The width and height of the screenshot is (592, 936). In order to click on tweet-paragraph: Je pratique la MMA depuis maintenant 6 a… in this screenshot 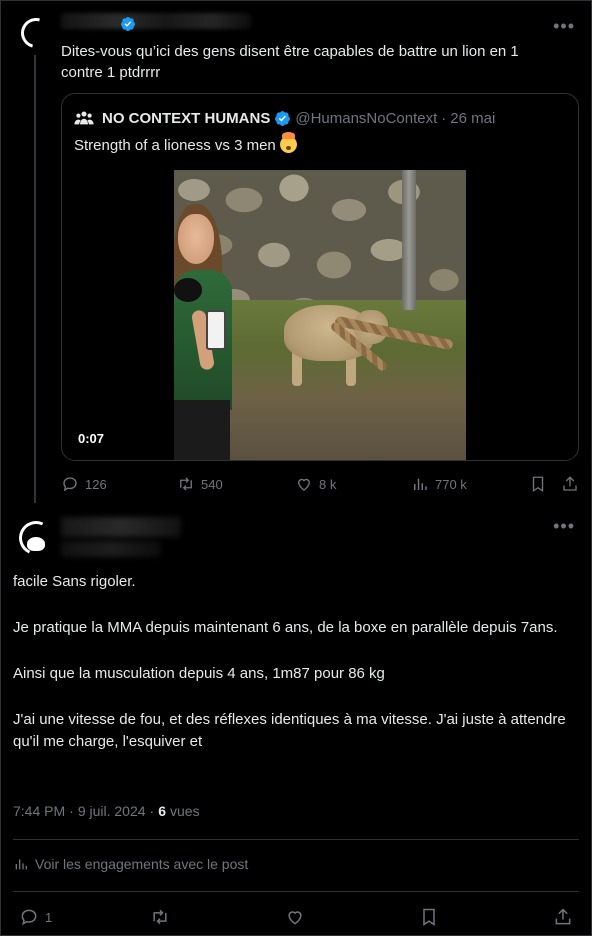, I will do `click(285, 627)`.